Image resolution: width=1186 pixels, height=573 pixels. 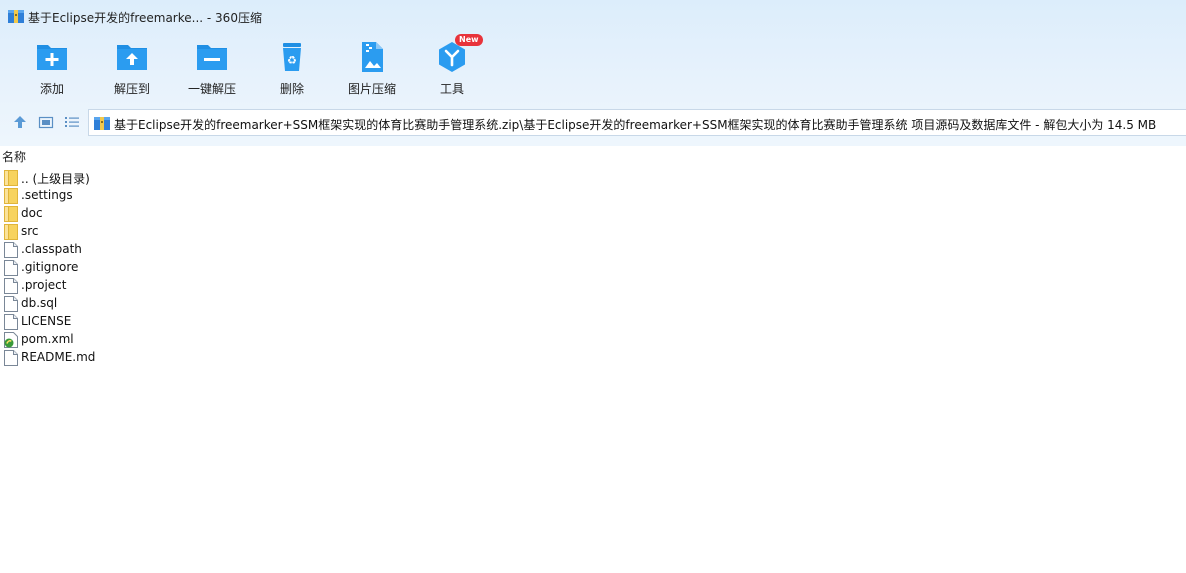 I want to click on column-name-header: 名称, so click(x=14, y=156).